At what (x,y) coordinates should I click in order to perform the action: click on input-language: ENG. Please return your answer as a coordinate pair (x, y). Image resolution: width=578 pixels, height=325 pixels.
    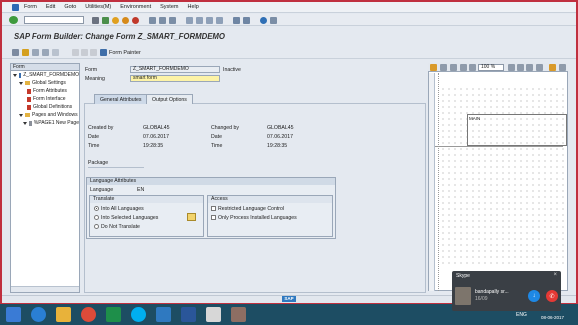
    Looking at the image, I should click on (521, 315).